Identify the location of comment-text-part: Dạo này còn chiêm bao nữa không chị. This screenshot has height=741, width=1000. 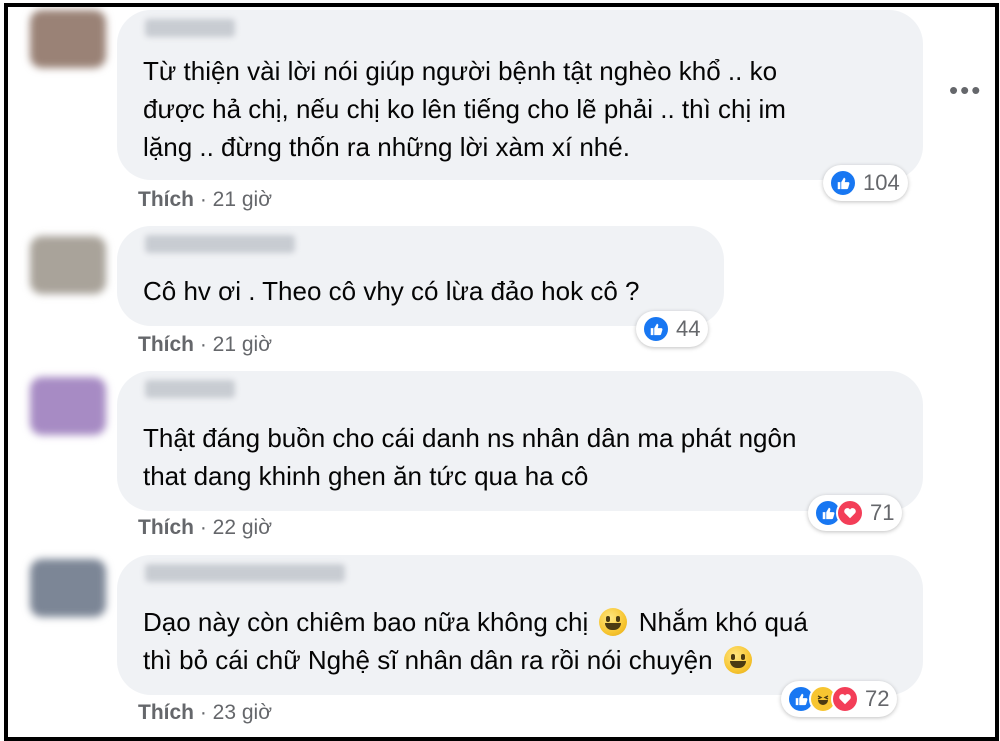
(366, 622).